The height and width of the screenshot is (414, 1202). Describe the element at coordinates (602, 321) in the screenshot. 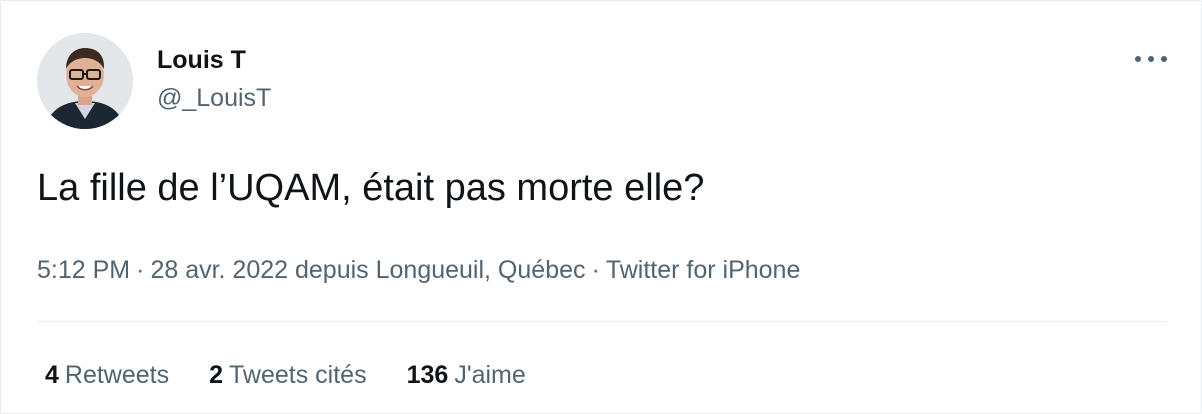

I see `divider` at that location.